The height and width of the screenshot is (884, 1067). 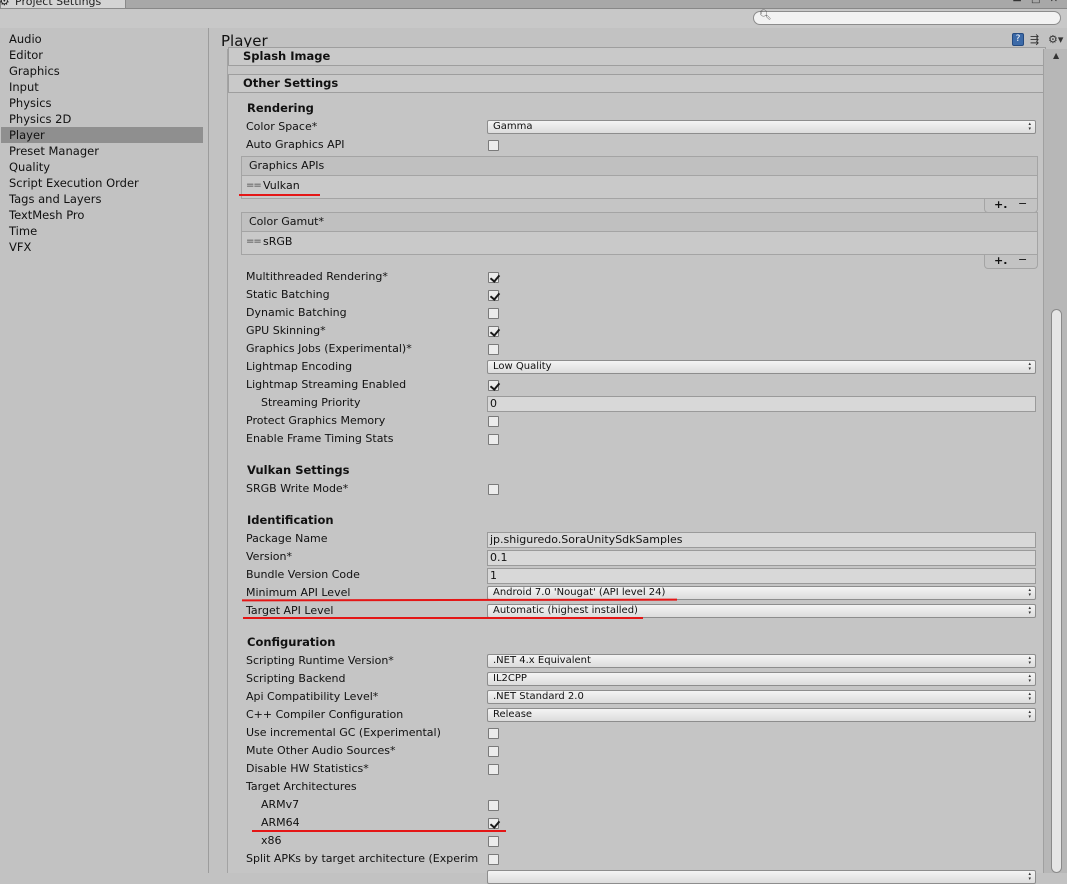 What do you see at coordinates (102, 199) in the screenshot?
I see `sidebar-item-tags-and-layers: Tags and Layers` at bounding box center [102, 199].